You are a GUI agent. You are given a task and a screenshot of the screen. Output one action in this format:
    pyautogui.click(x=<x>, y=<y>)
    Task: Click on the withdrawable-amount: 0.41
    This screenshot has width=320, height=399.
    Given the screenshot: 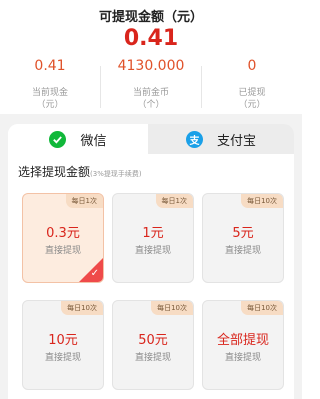 What is the action you would take?
    pyautogui.click(x=151, y=38)
    